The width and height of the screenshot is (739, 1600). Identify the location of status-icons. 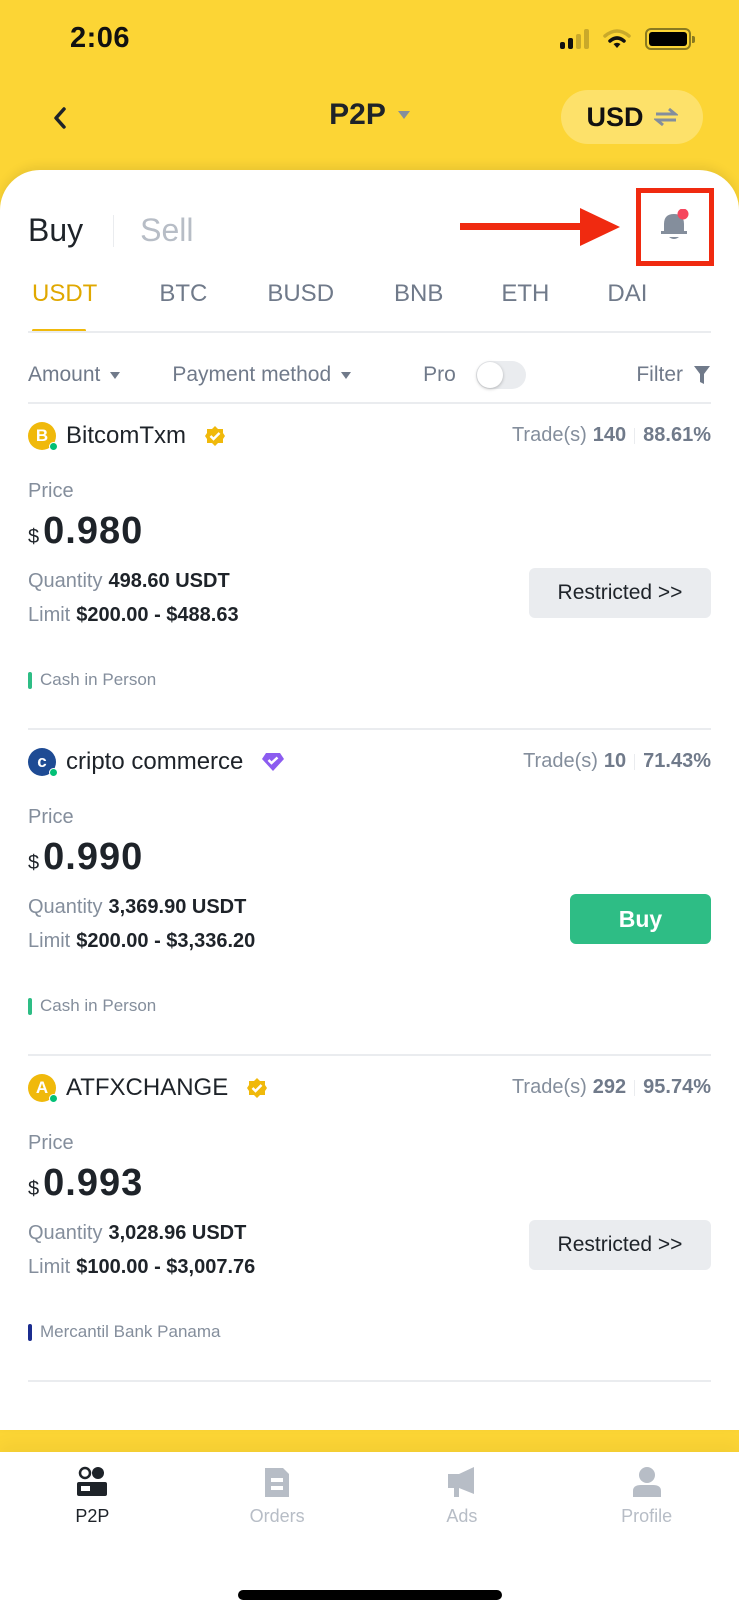
(627, 39).